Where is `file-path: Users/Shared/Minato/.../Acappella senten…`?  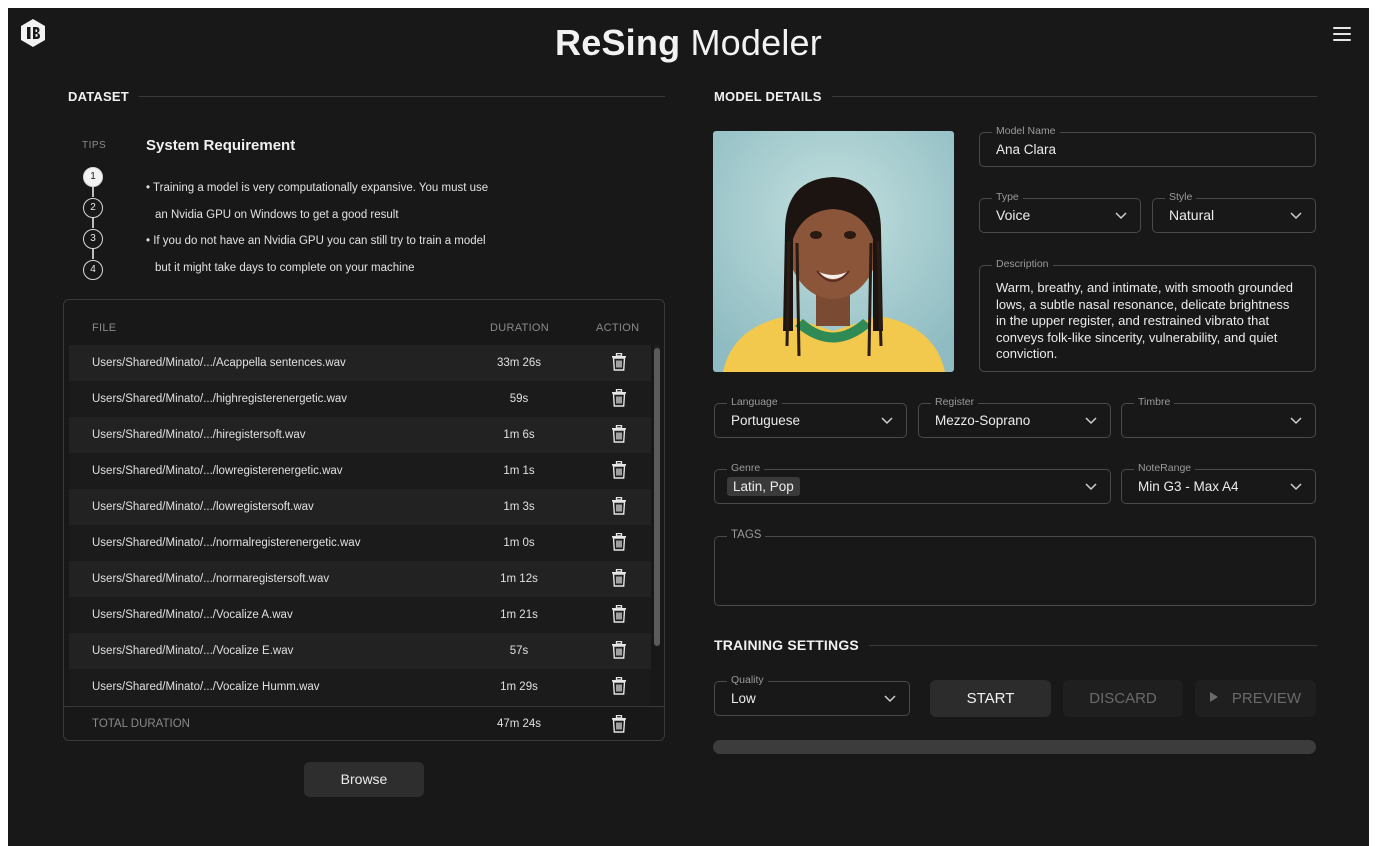
file-path: Users/Shared/Minato/.../Acappella senten… is located at coordinates (219, 363).